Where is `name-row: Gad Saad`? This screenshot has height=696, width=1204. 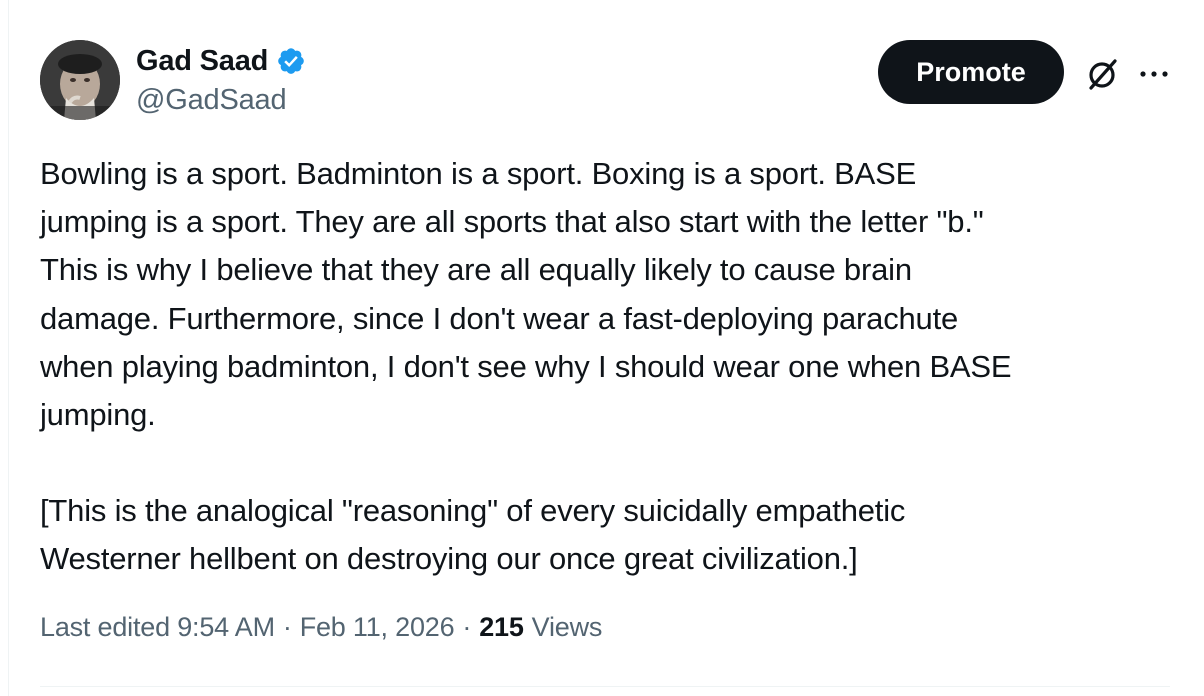
name-row: Gad Saad is located at coordinates (221, 61).